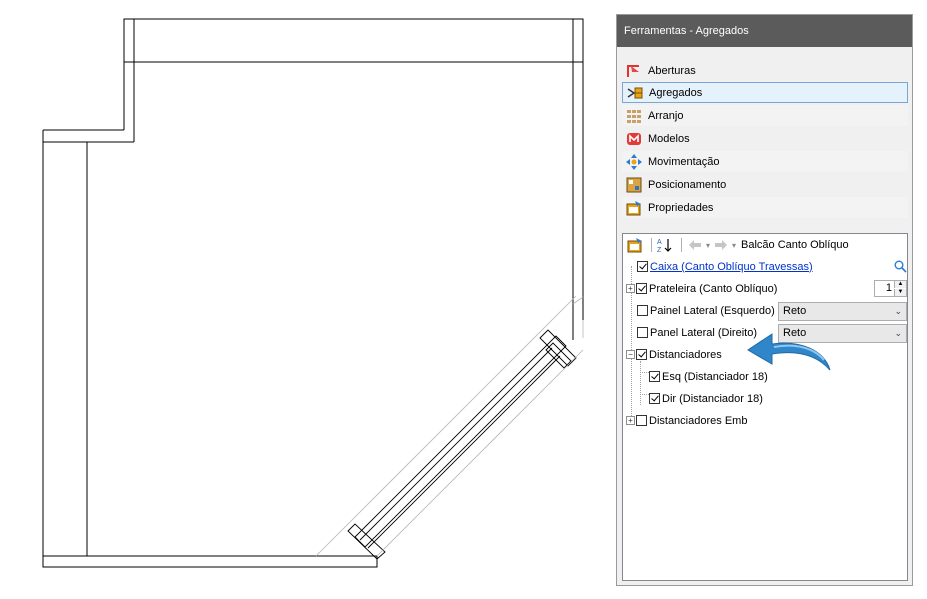 This screenshot has width=927, height=599. Describe the element at coordinates (765, 115) in the screenshot. I see `menu-item-arranjo: Arranjo` at that location.